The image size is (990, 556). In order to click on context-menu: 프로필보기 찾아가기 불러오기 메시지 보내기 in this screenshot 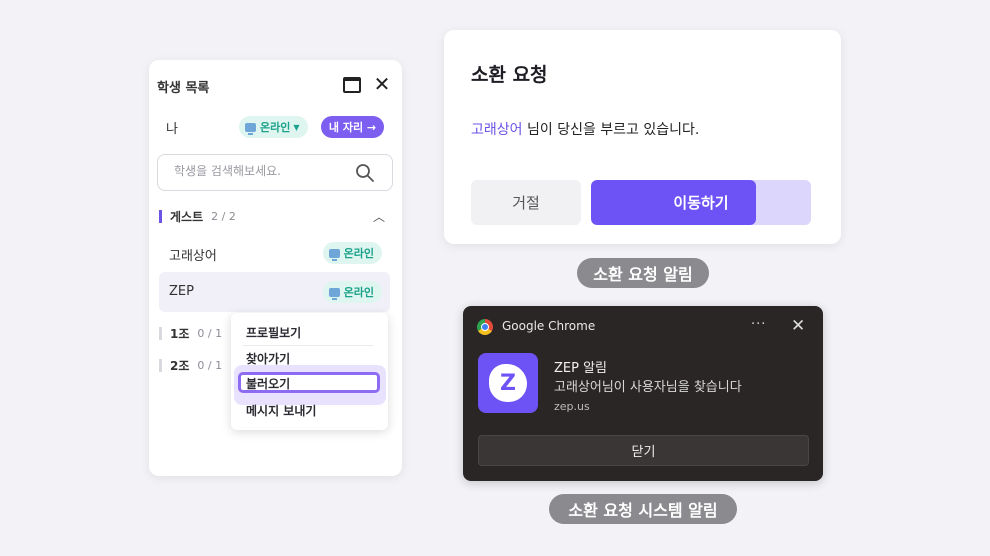, I will do `click(309, 371)`.